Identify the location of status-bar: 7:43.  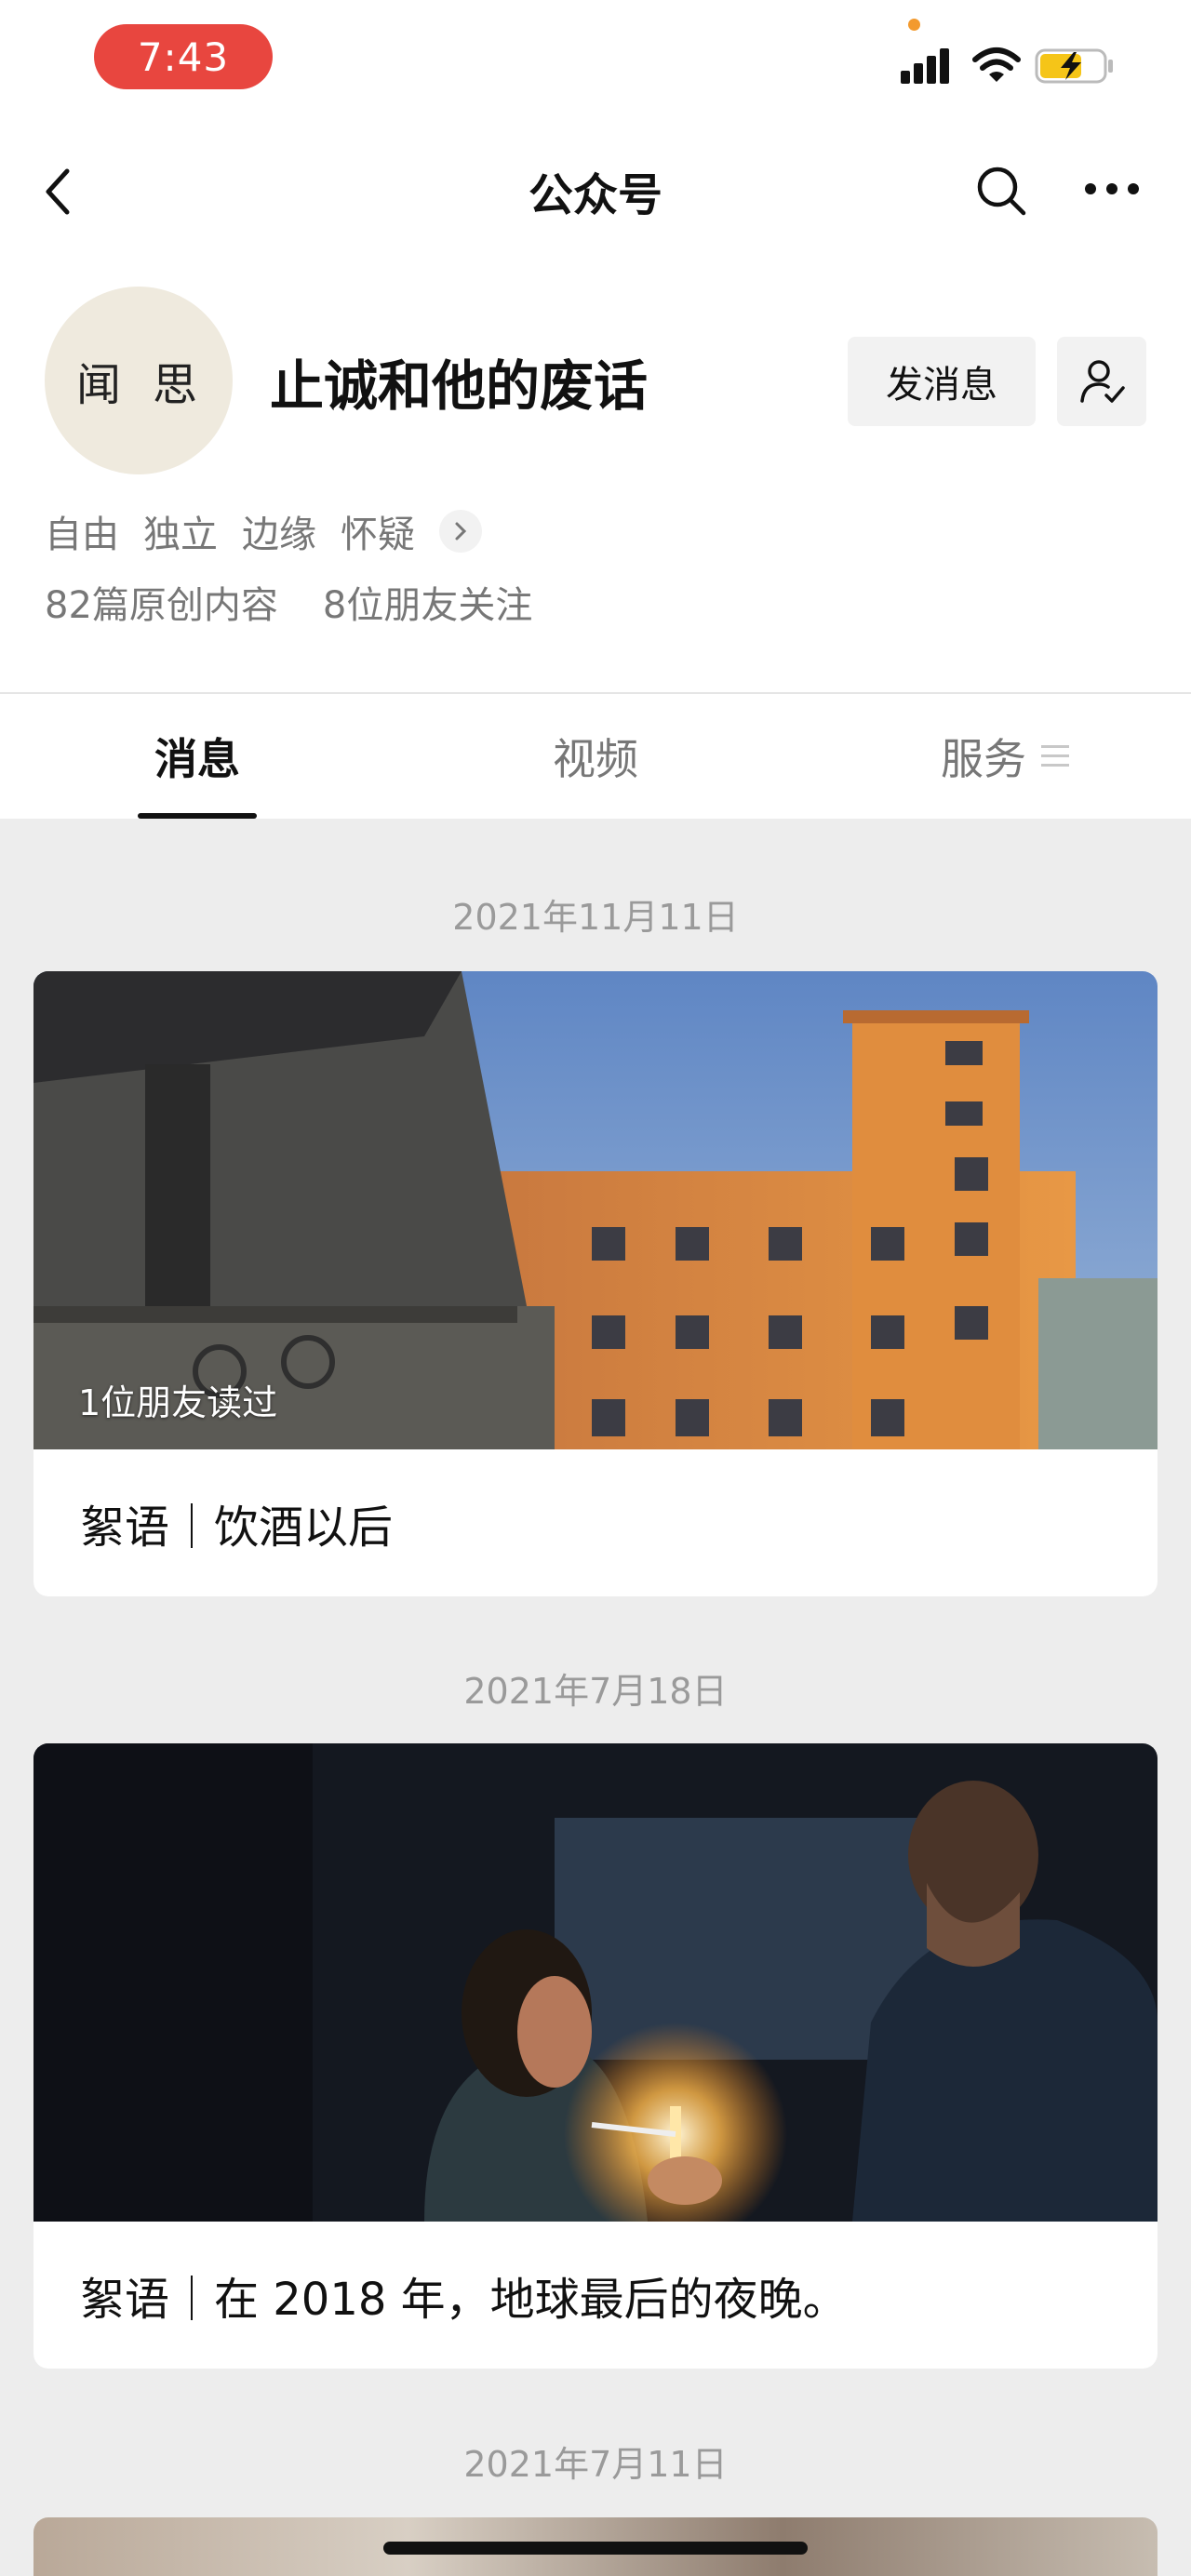
(595, 60).